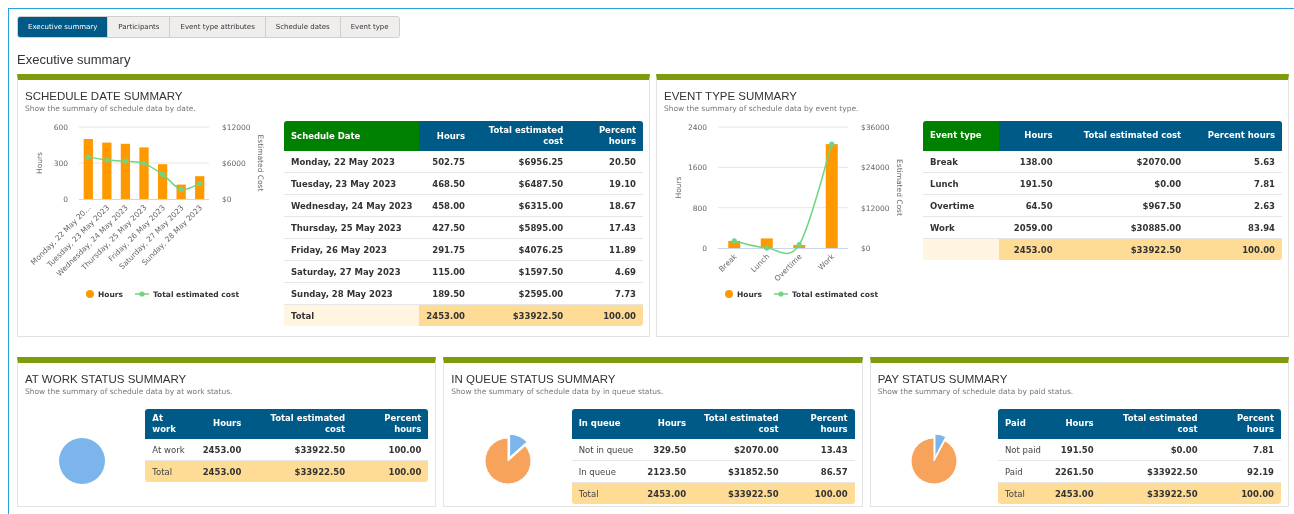  Describe the element at coordinates (446, 184) in the screenshot. I see `table-cell: 468.50` at that location.